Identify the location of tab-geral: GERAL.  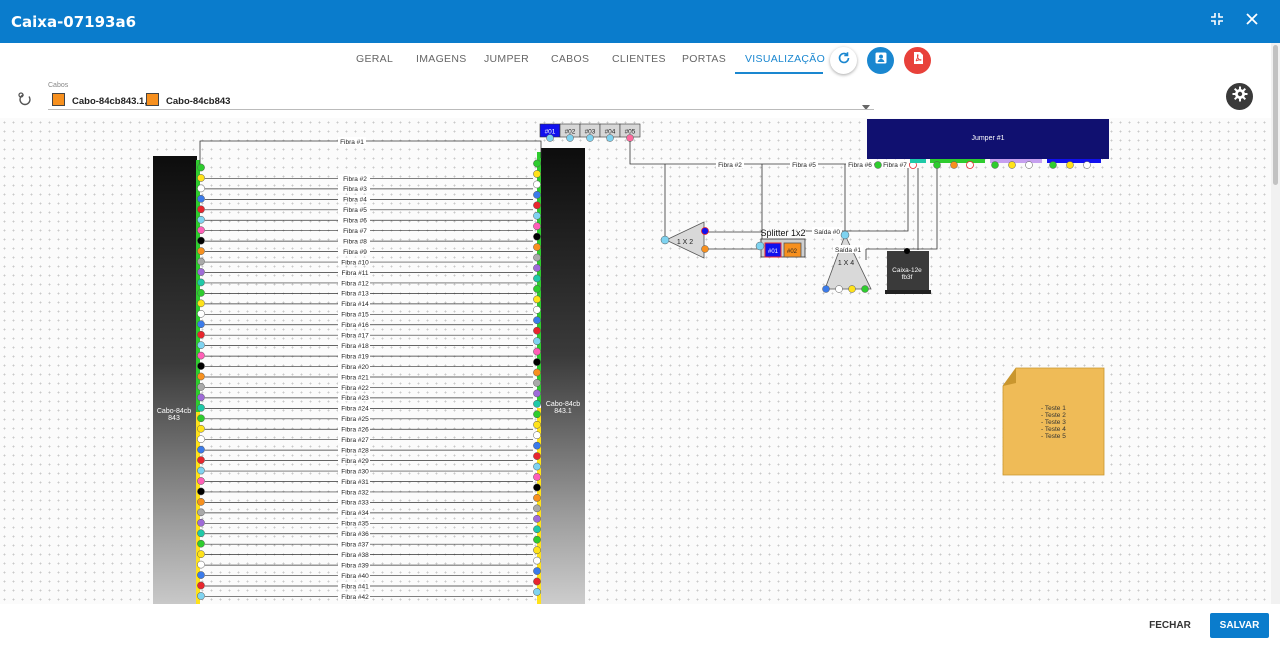
(374, 59).